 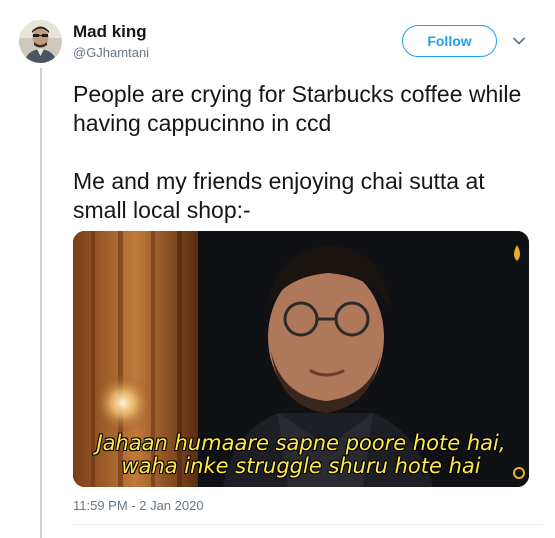 I want to click on author-name: Mad king, so click(x=110, y=32).